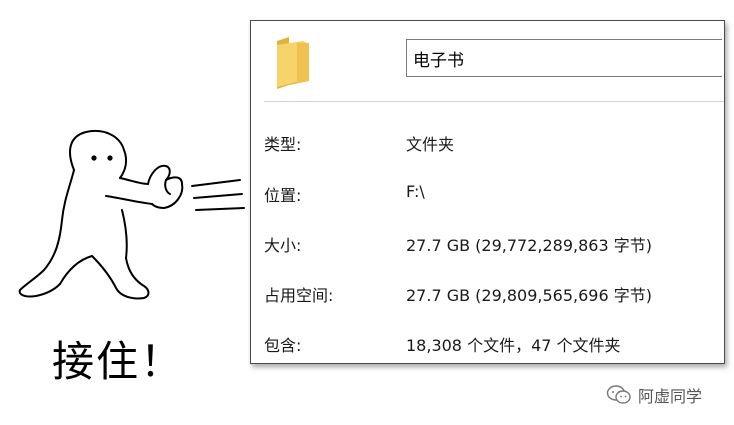 Image resolution: width=734 pixels, height=425 pixels. Describe the element at coordinates (494, 195) in the screenshot. I see `property-row-location: 位置: F:\` at that location.